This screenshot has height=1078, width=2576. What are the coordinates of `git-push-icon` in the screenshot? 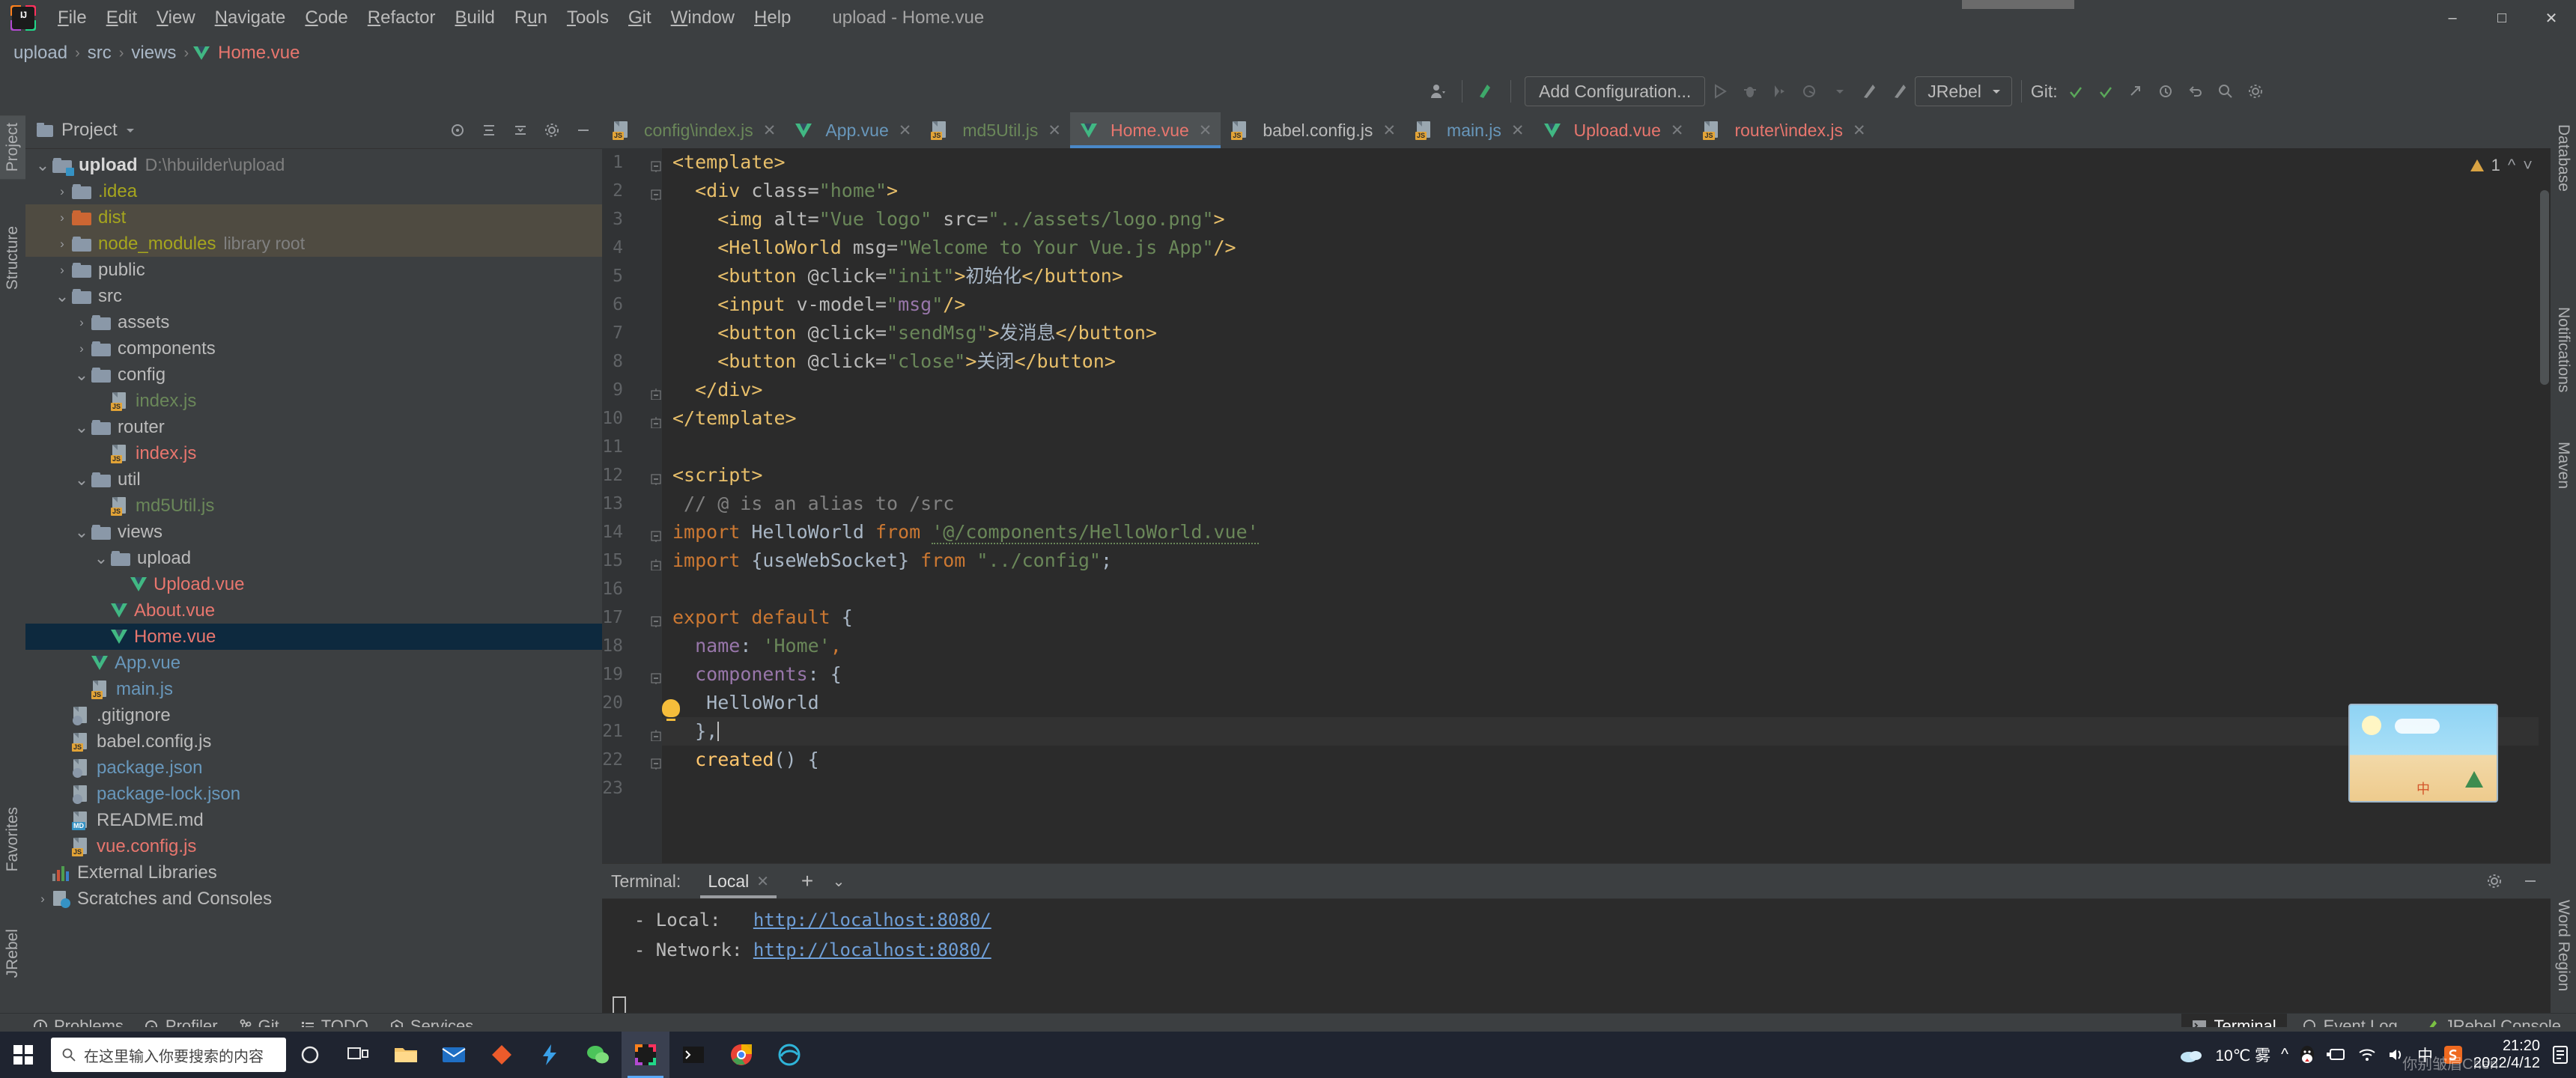 It's located at (2136, 91).